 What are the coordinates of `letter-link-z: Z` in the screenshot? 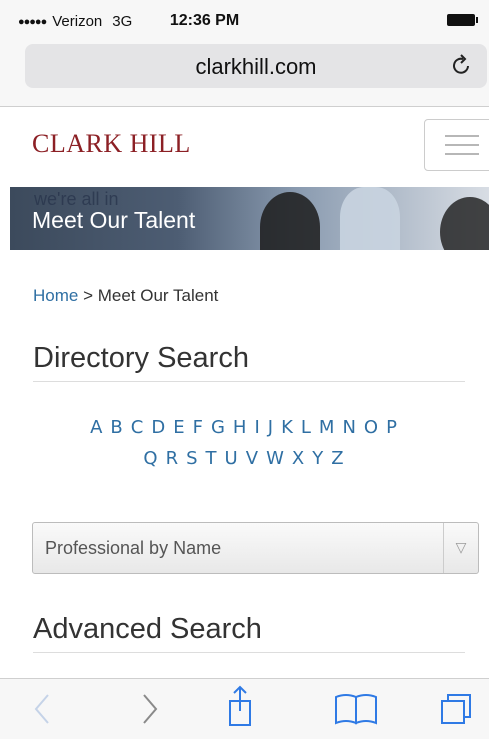 It's located at (338, 458).